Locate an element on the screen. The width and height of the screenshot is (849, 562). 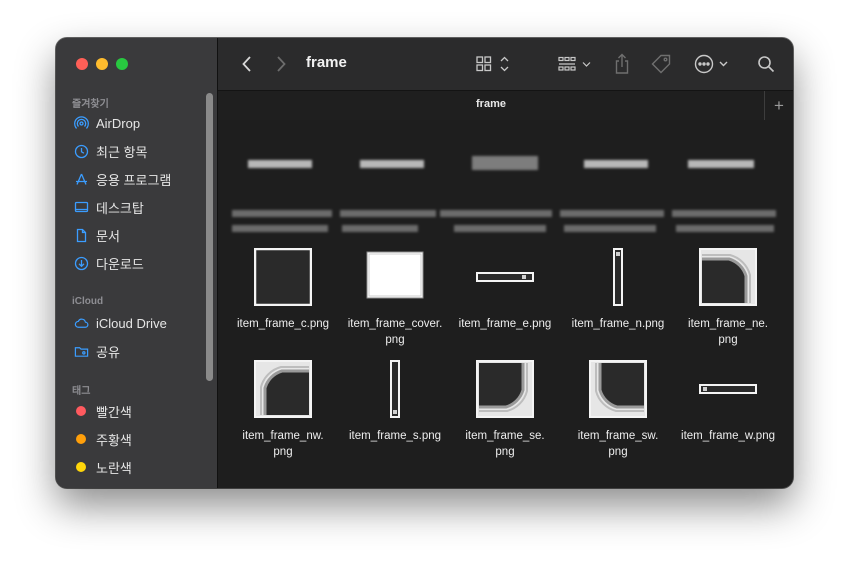
file-item: item_frame_c.png is located at coordinates (283, 298).